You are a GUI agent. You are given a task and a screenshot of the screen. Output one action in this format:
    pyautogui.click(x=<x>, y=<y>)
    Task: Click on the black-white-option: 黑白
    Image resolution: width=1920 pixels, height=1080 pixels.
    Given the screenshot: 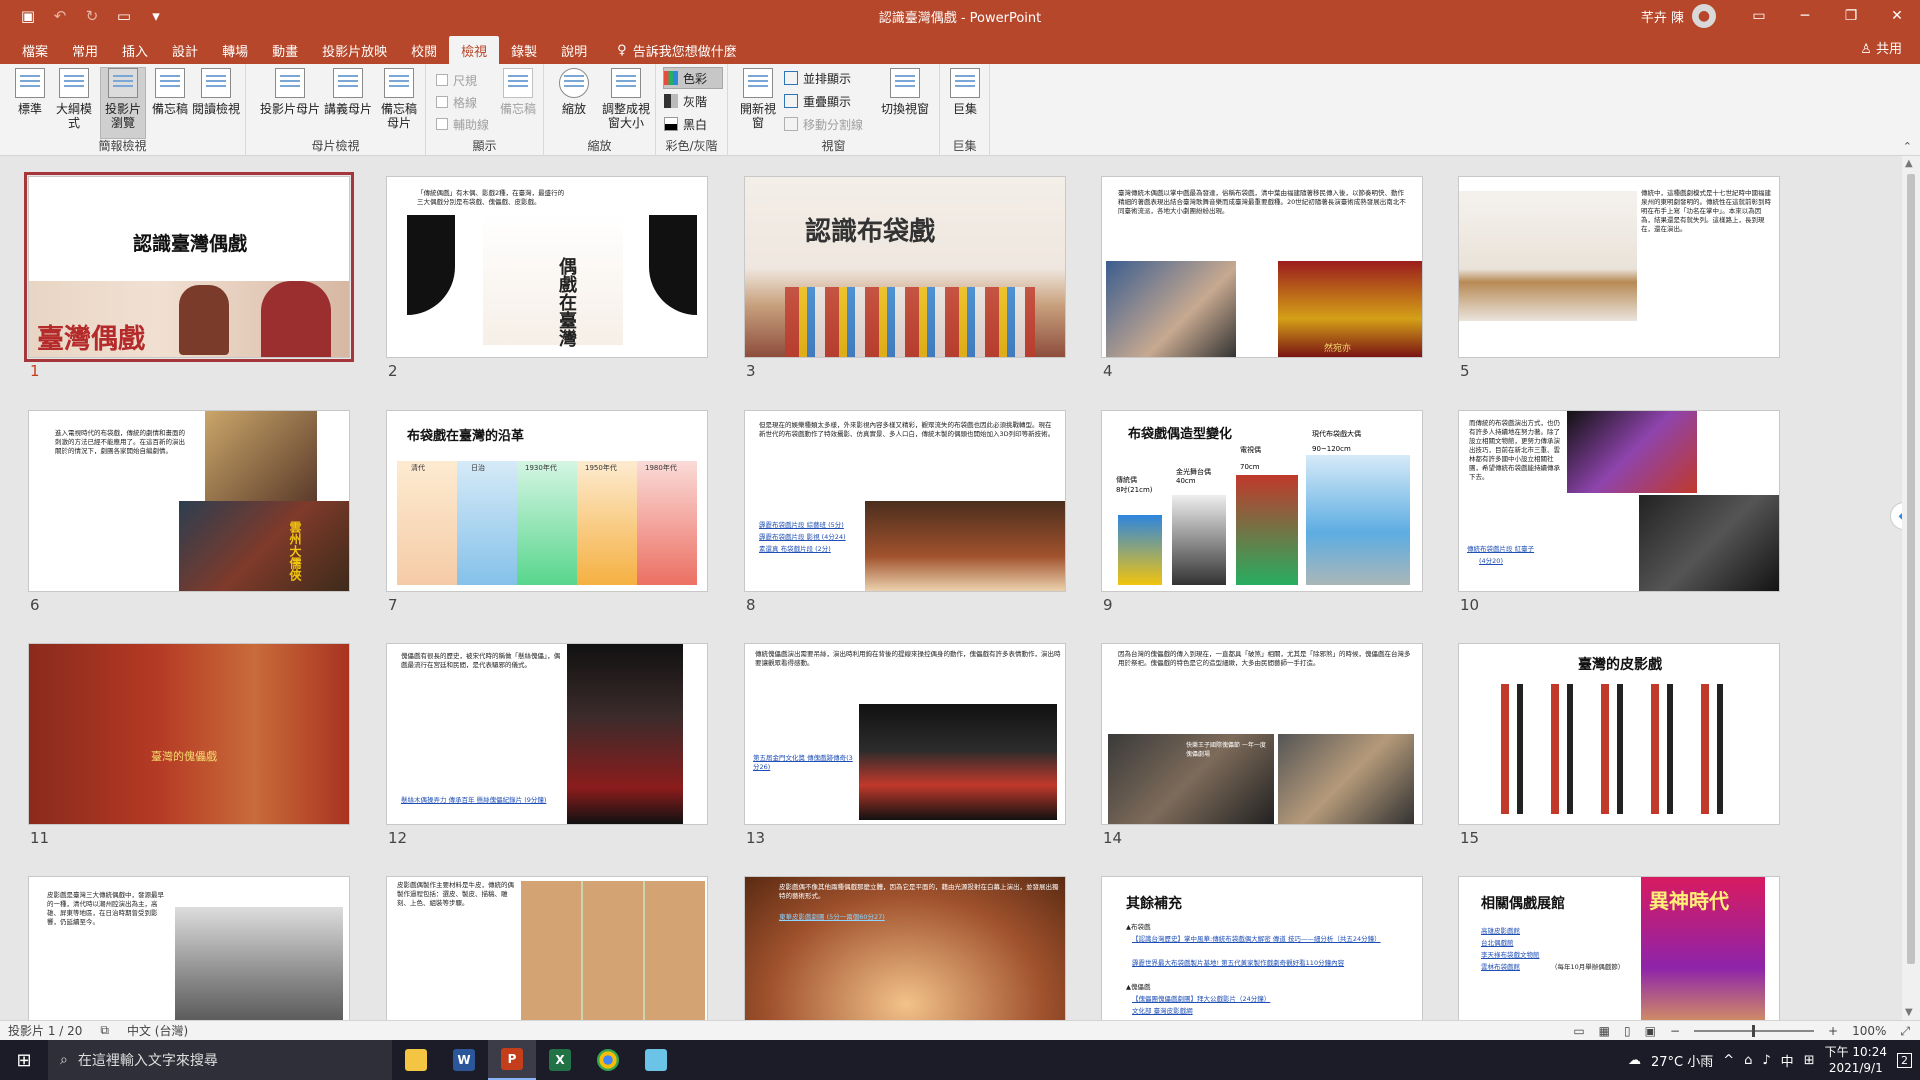 What is the action you would take?
    pyautogui.click(x=685, y=124)
    